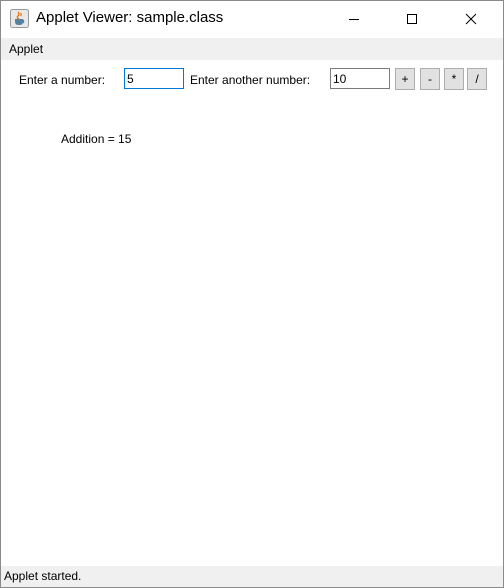  What do you see at coordinates (96, 139) in the screenshot?
I see `result-text: Addition = 15` at bounding box center [96, 139].